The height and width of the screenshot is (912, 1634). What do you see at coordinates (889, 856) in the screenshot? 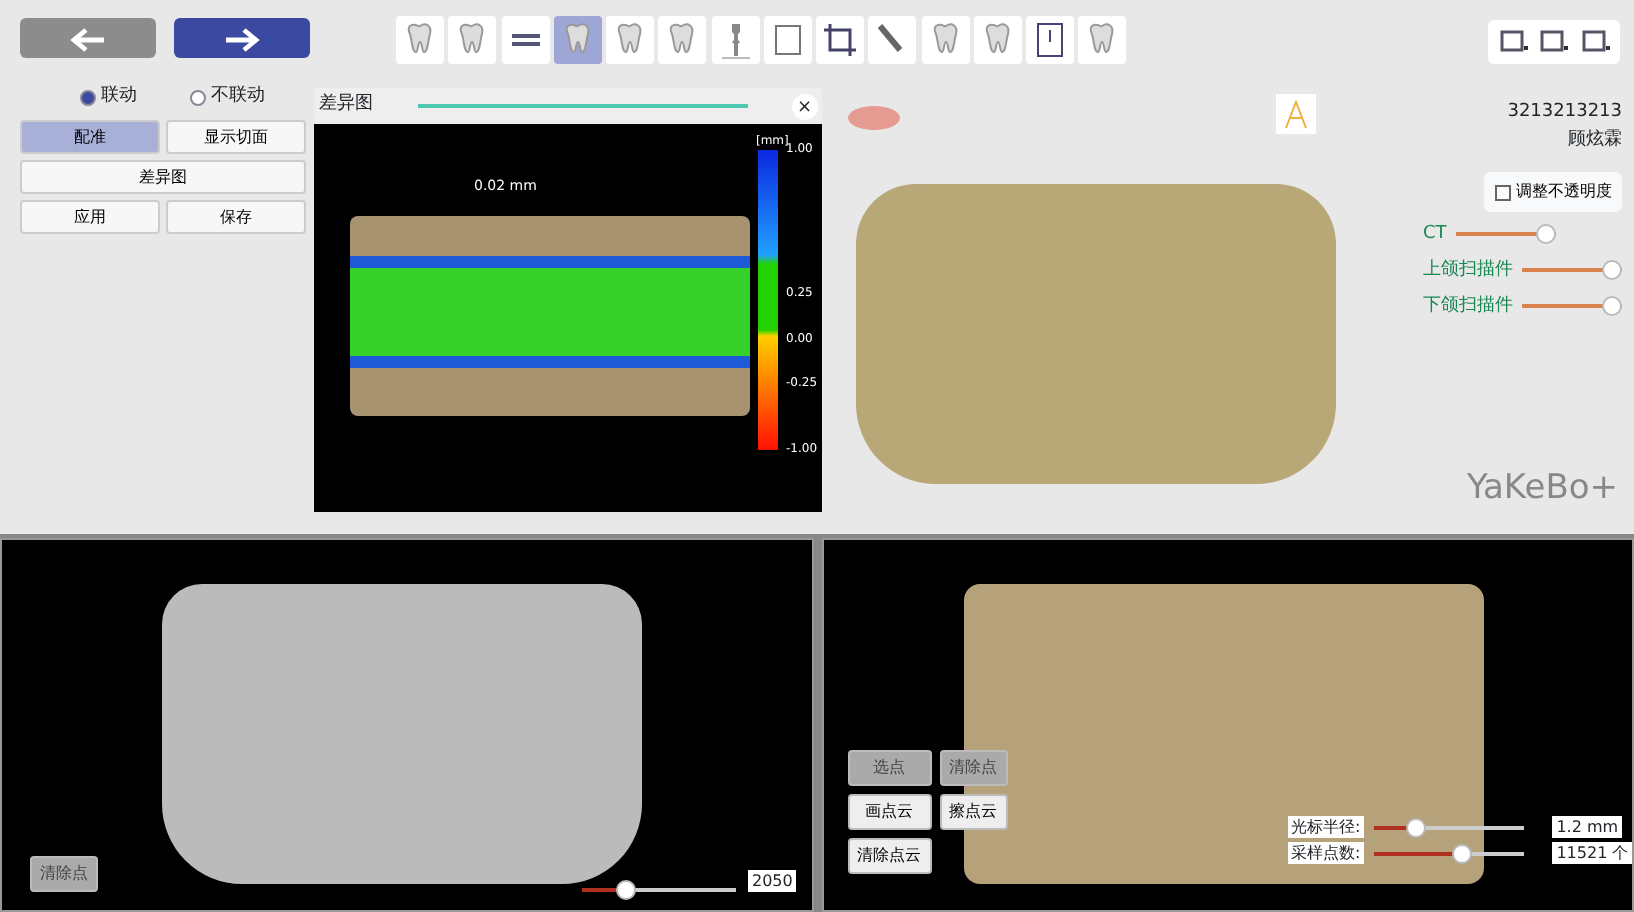
I see `point-tool-button: 清除点云` at bounding box center [889, 856].